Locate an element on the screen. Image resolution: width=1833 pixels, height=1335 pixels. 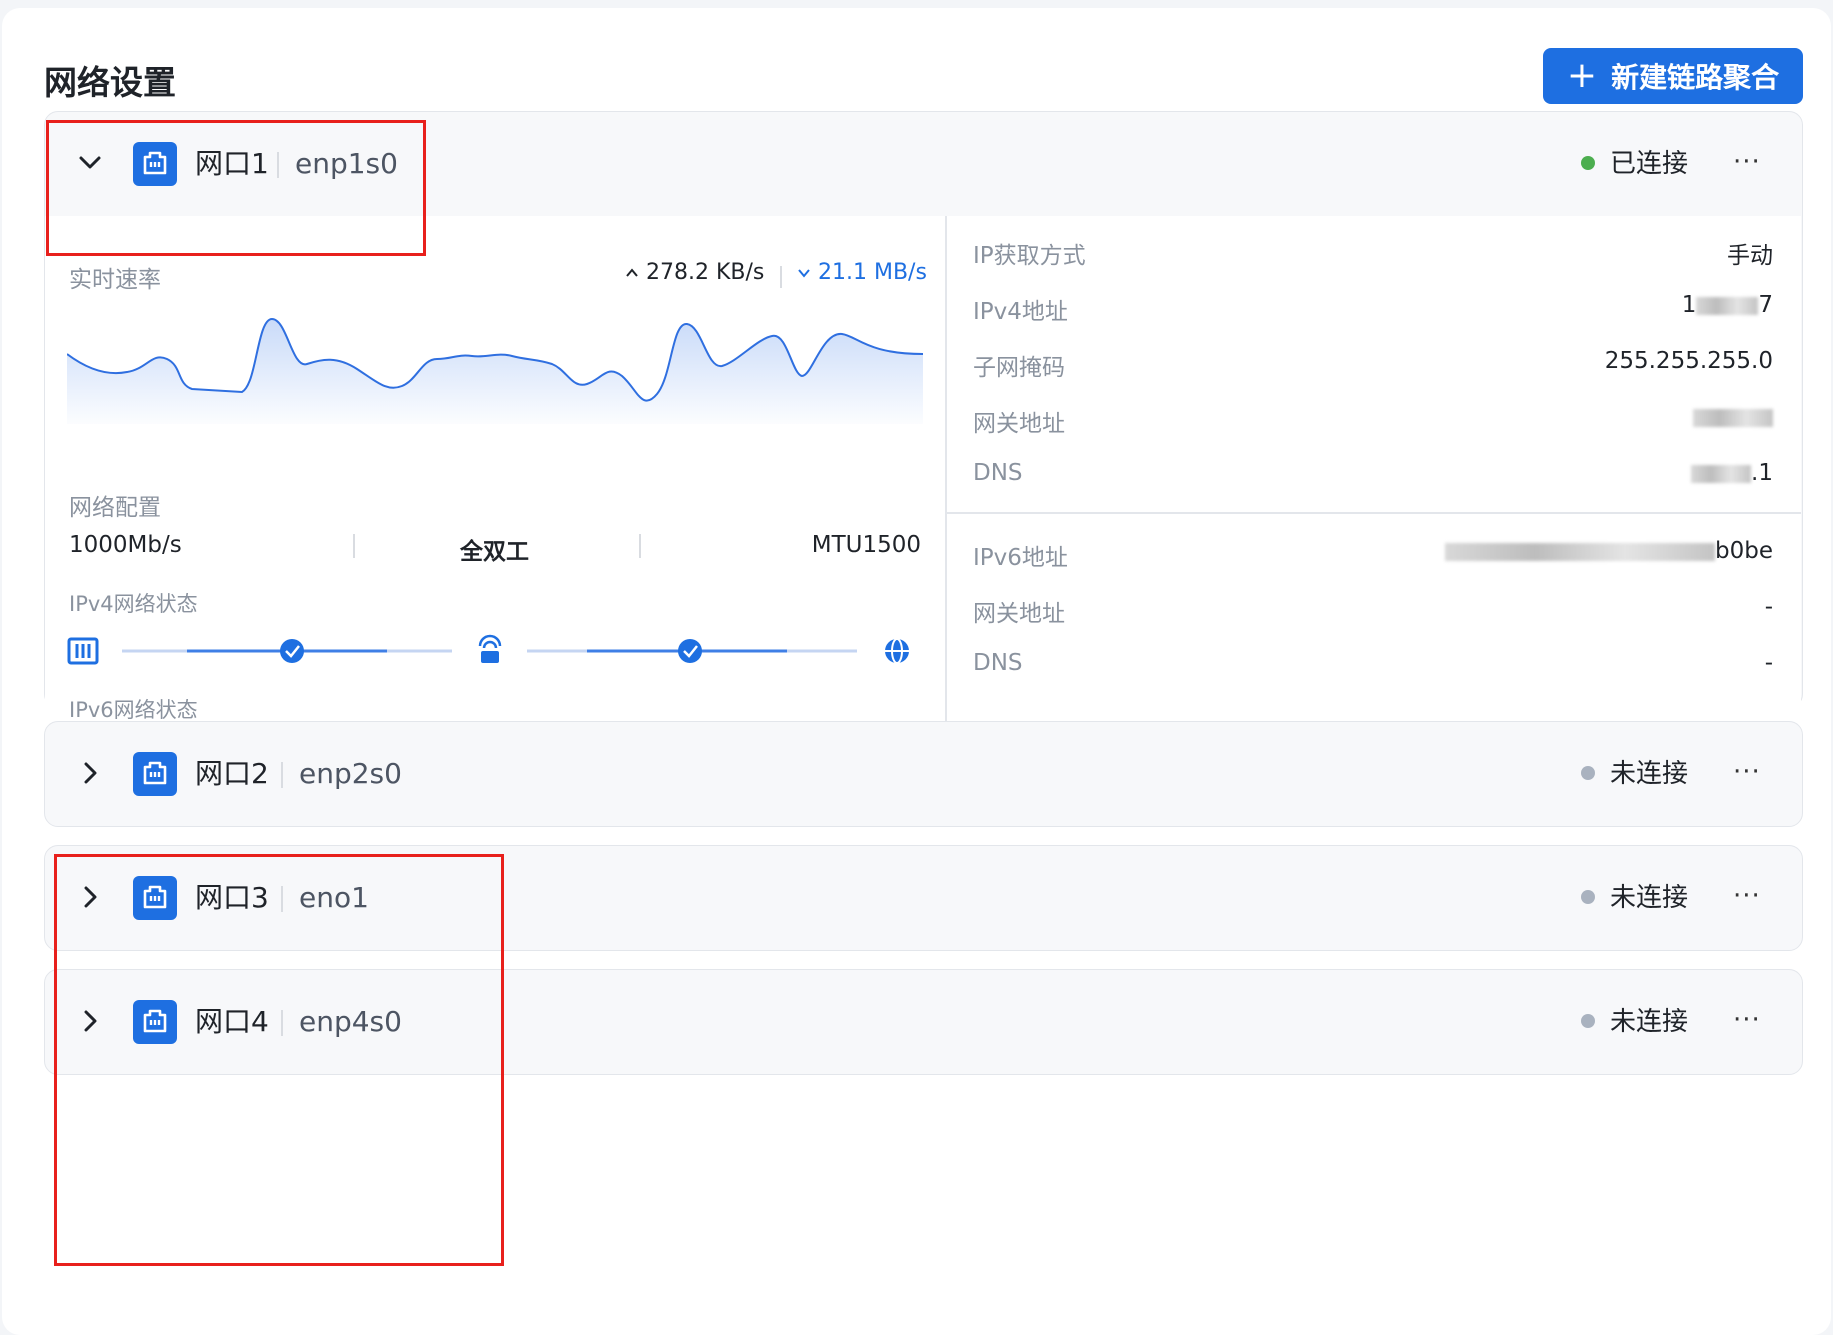
highlight-box-port1 is located at coordinates (236, 188).